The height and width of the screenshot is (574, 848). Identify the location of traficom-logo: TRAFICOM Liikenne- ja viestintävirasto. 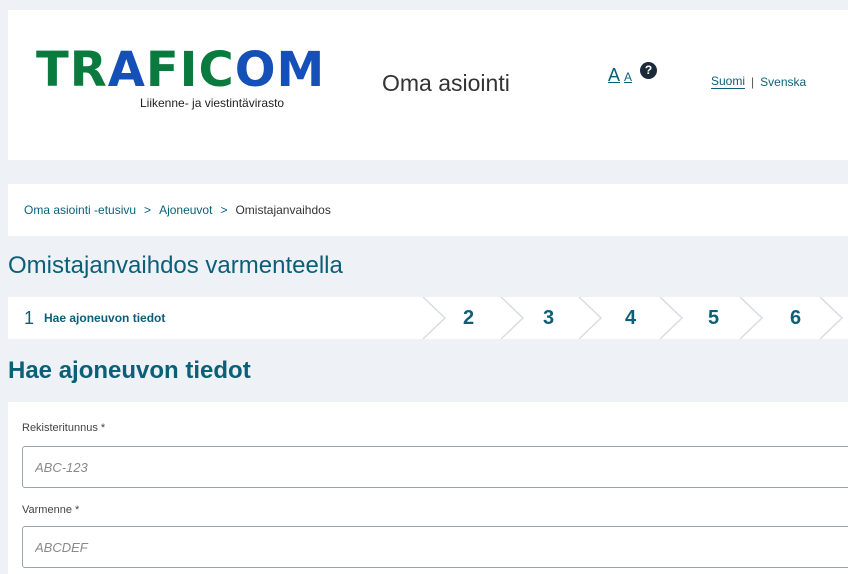
(198, 82).